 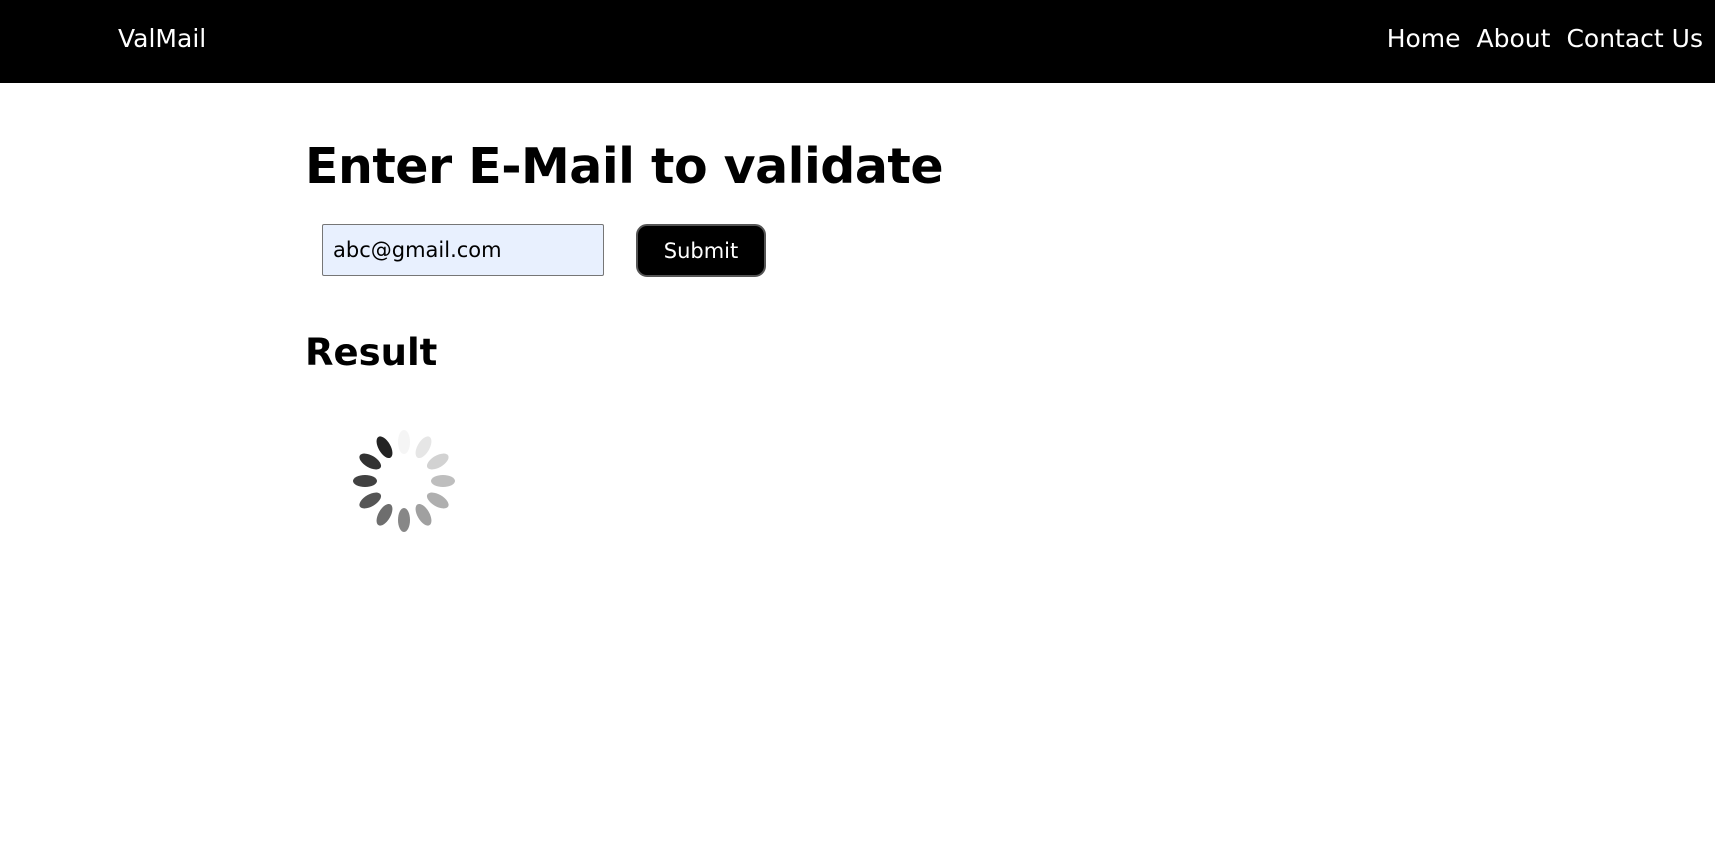 What do you see at coordinates (1514, 39) in the screenshot?
I see `nav-link-about: About` at bounding box center [1514, 39].